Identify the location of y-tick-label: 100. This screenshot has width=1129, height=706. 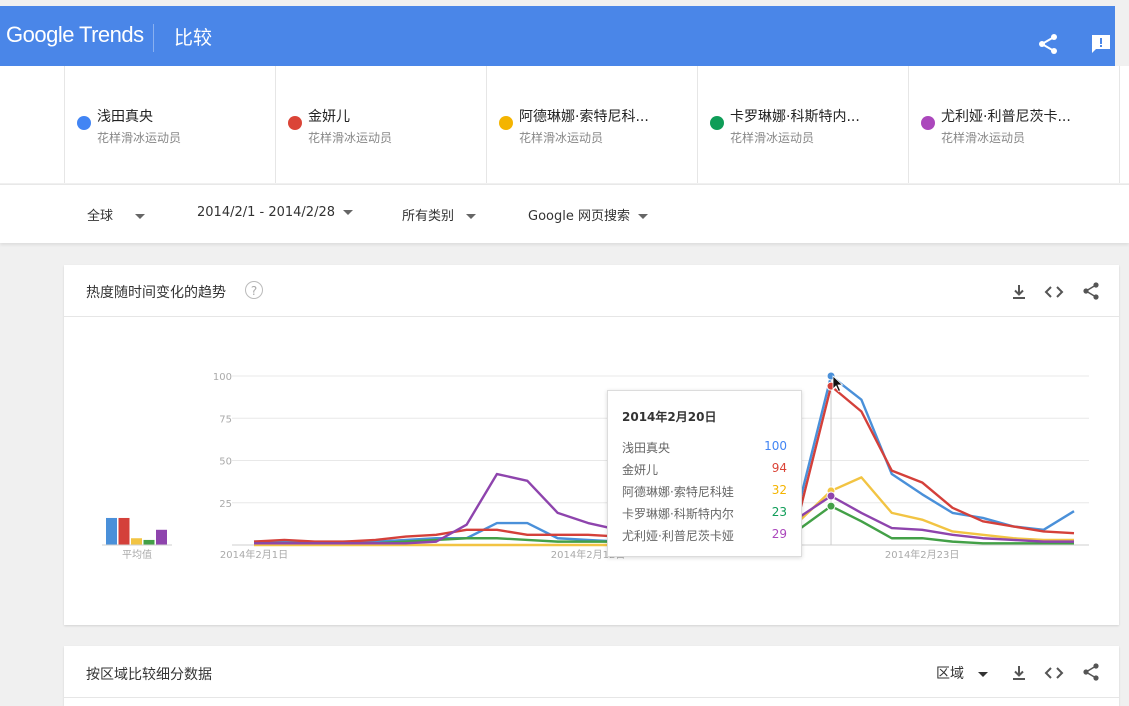
(222, 377).